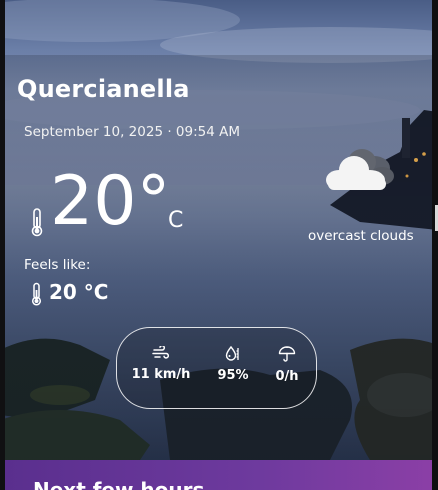 The image size is (438, 490). I want to click on umbrella-icon, so click(287, 354).